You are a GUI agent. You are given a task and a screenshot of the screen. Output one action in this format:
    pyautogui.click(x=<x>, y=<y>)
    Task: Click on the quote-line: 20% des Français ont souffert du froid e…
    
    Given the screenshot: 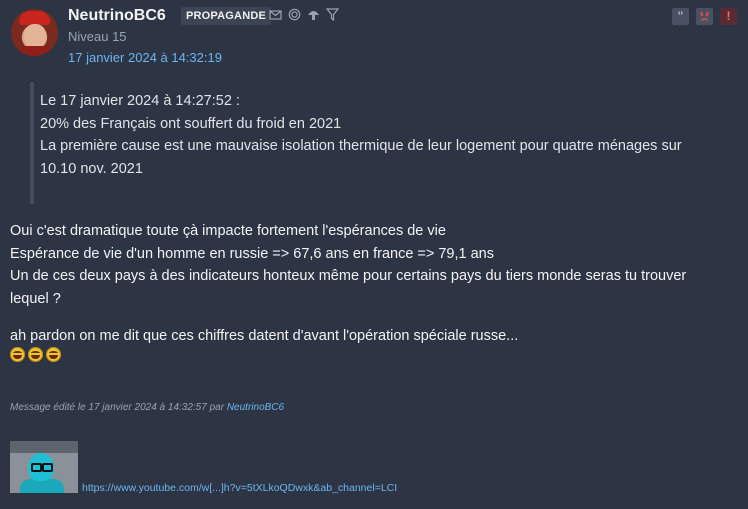 What is the action you would take?
    pyautogui.click(x=191, y=124)
    